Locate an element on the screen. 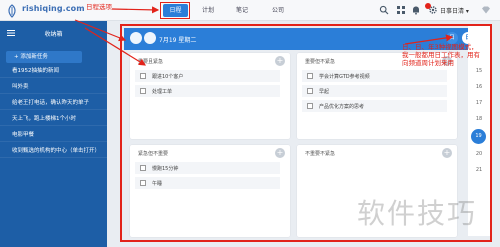  calendar-day: 16 is located at coordinates (479, 87).